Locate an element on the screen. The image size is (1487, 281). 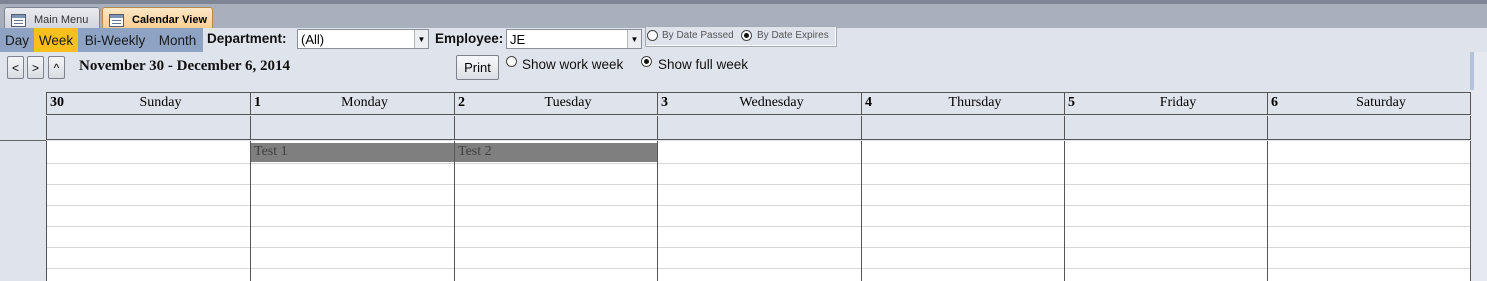
up-button: ^ is located at coordinates (56, 67).